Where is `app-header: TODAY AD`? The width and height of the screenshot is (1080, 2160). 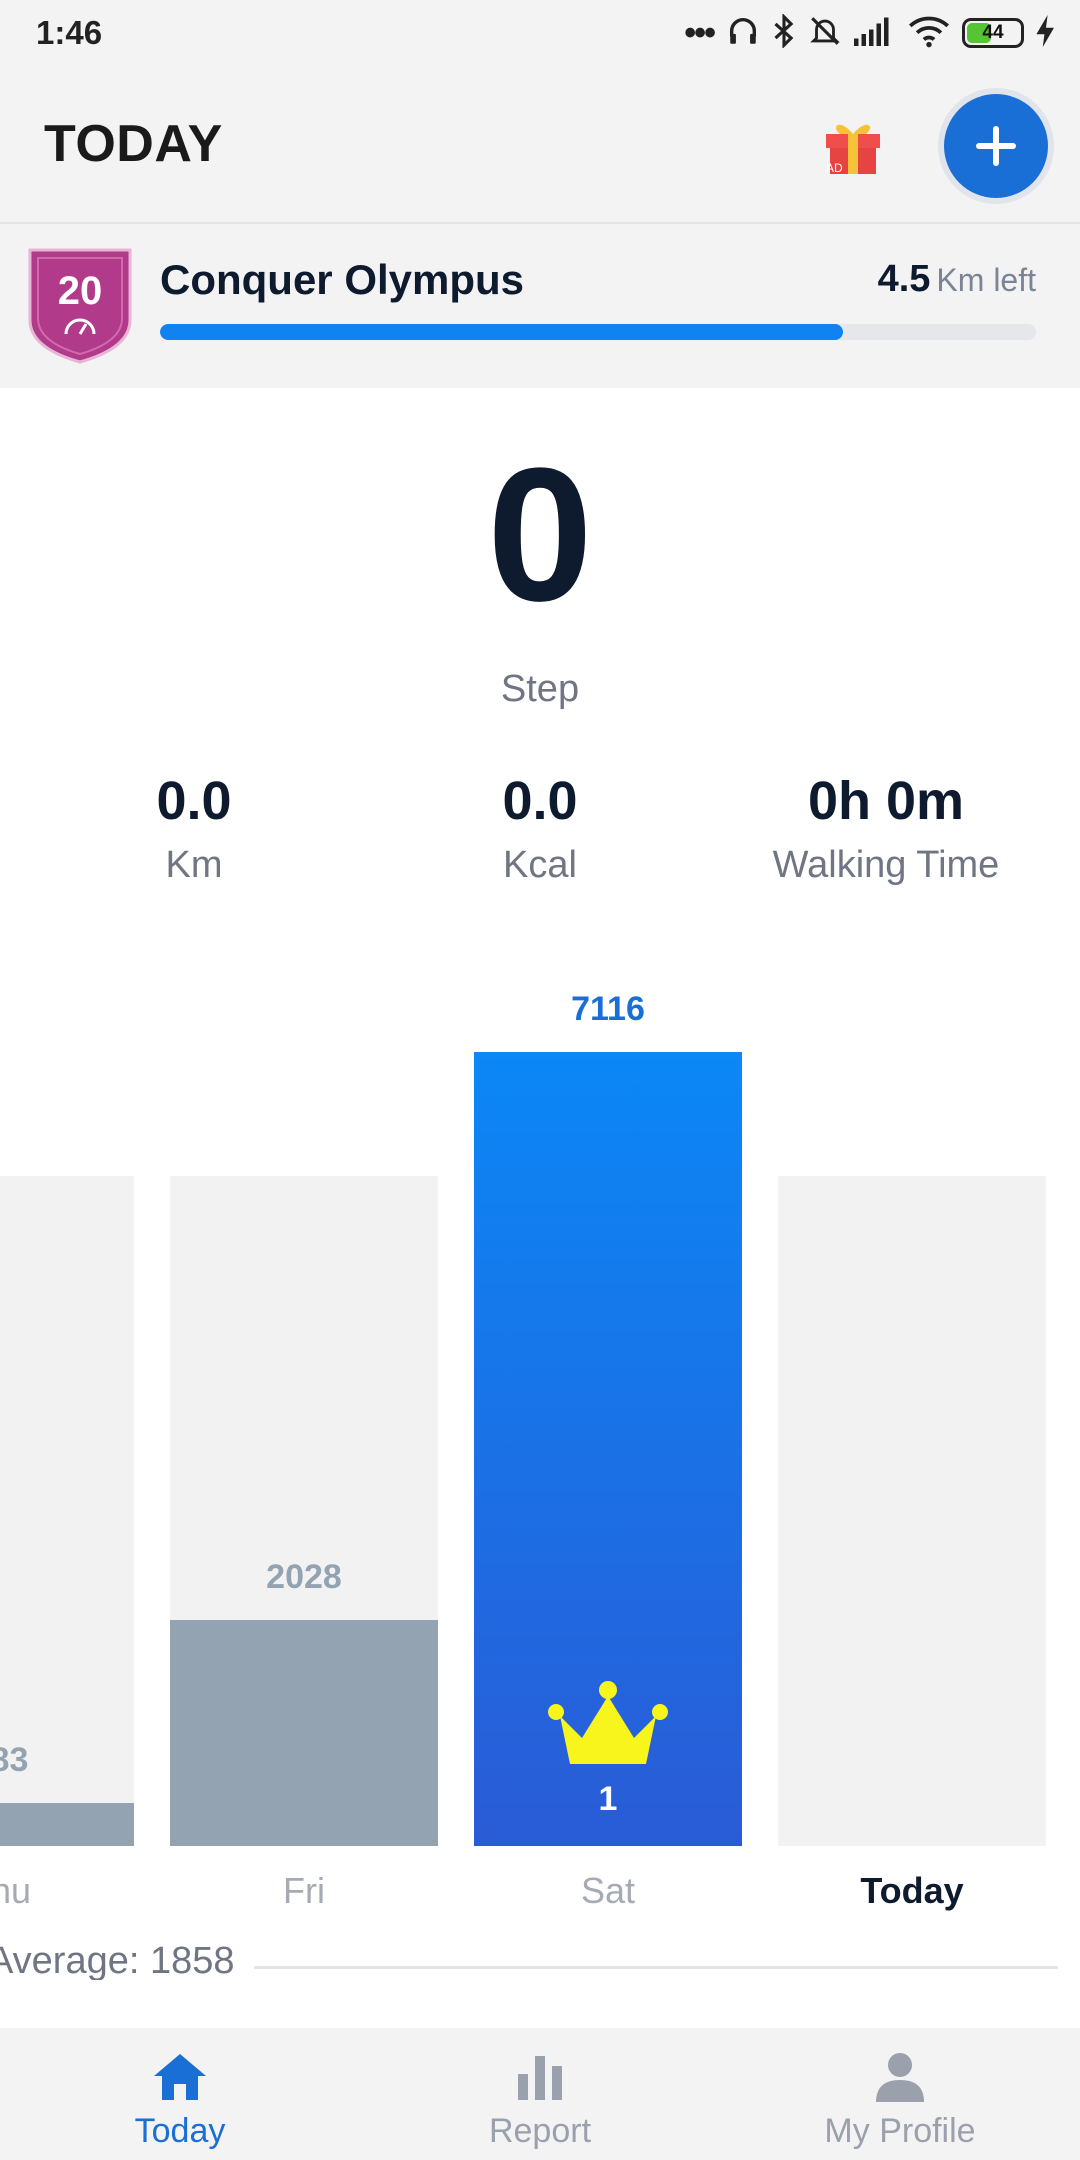 app-header: TODAY AD is located at coordinates (540, 144).